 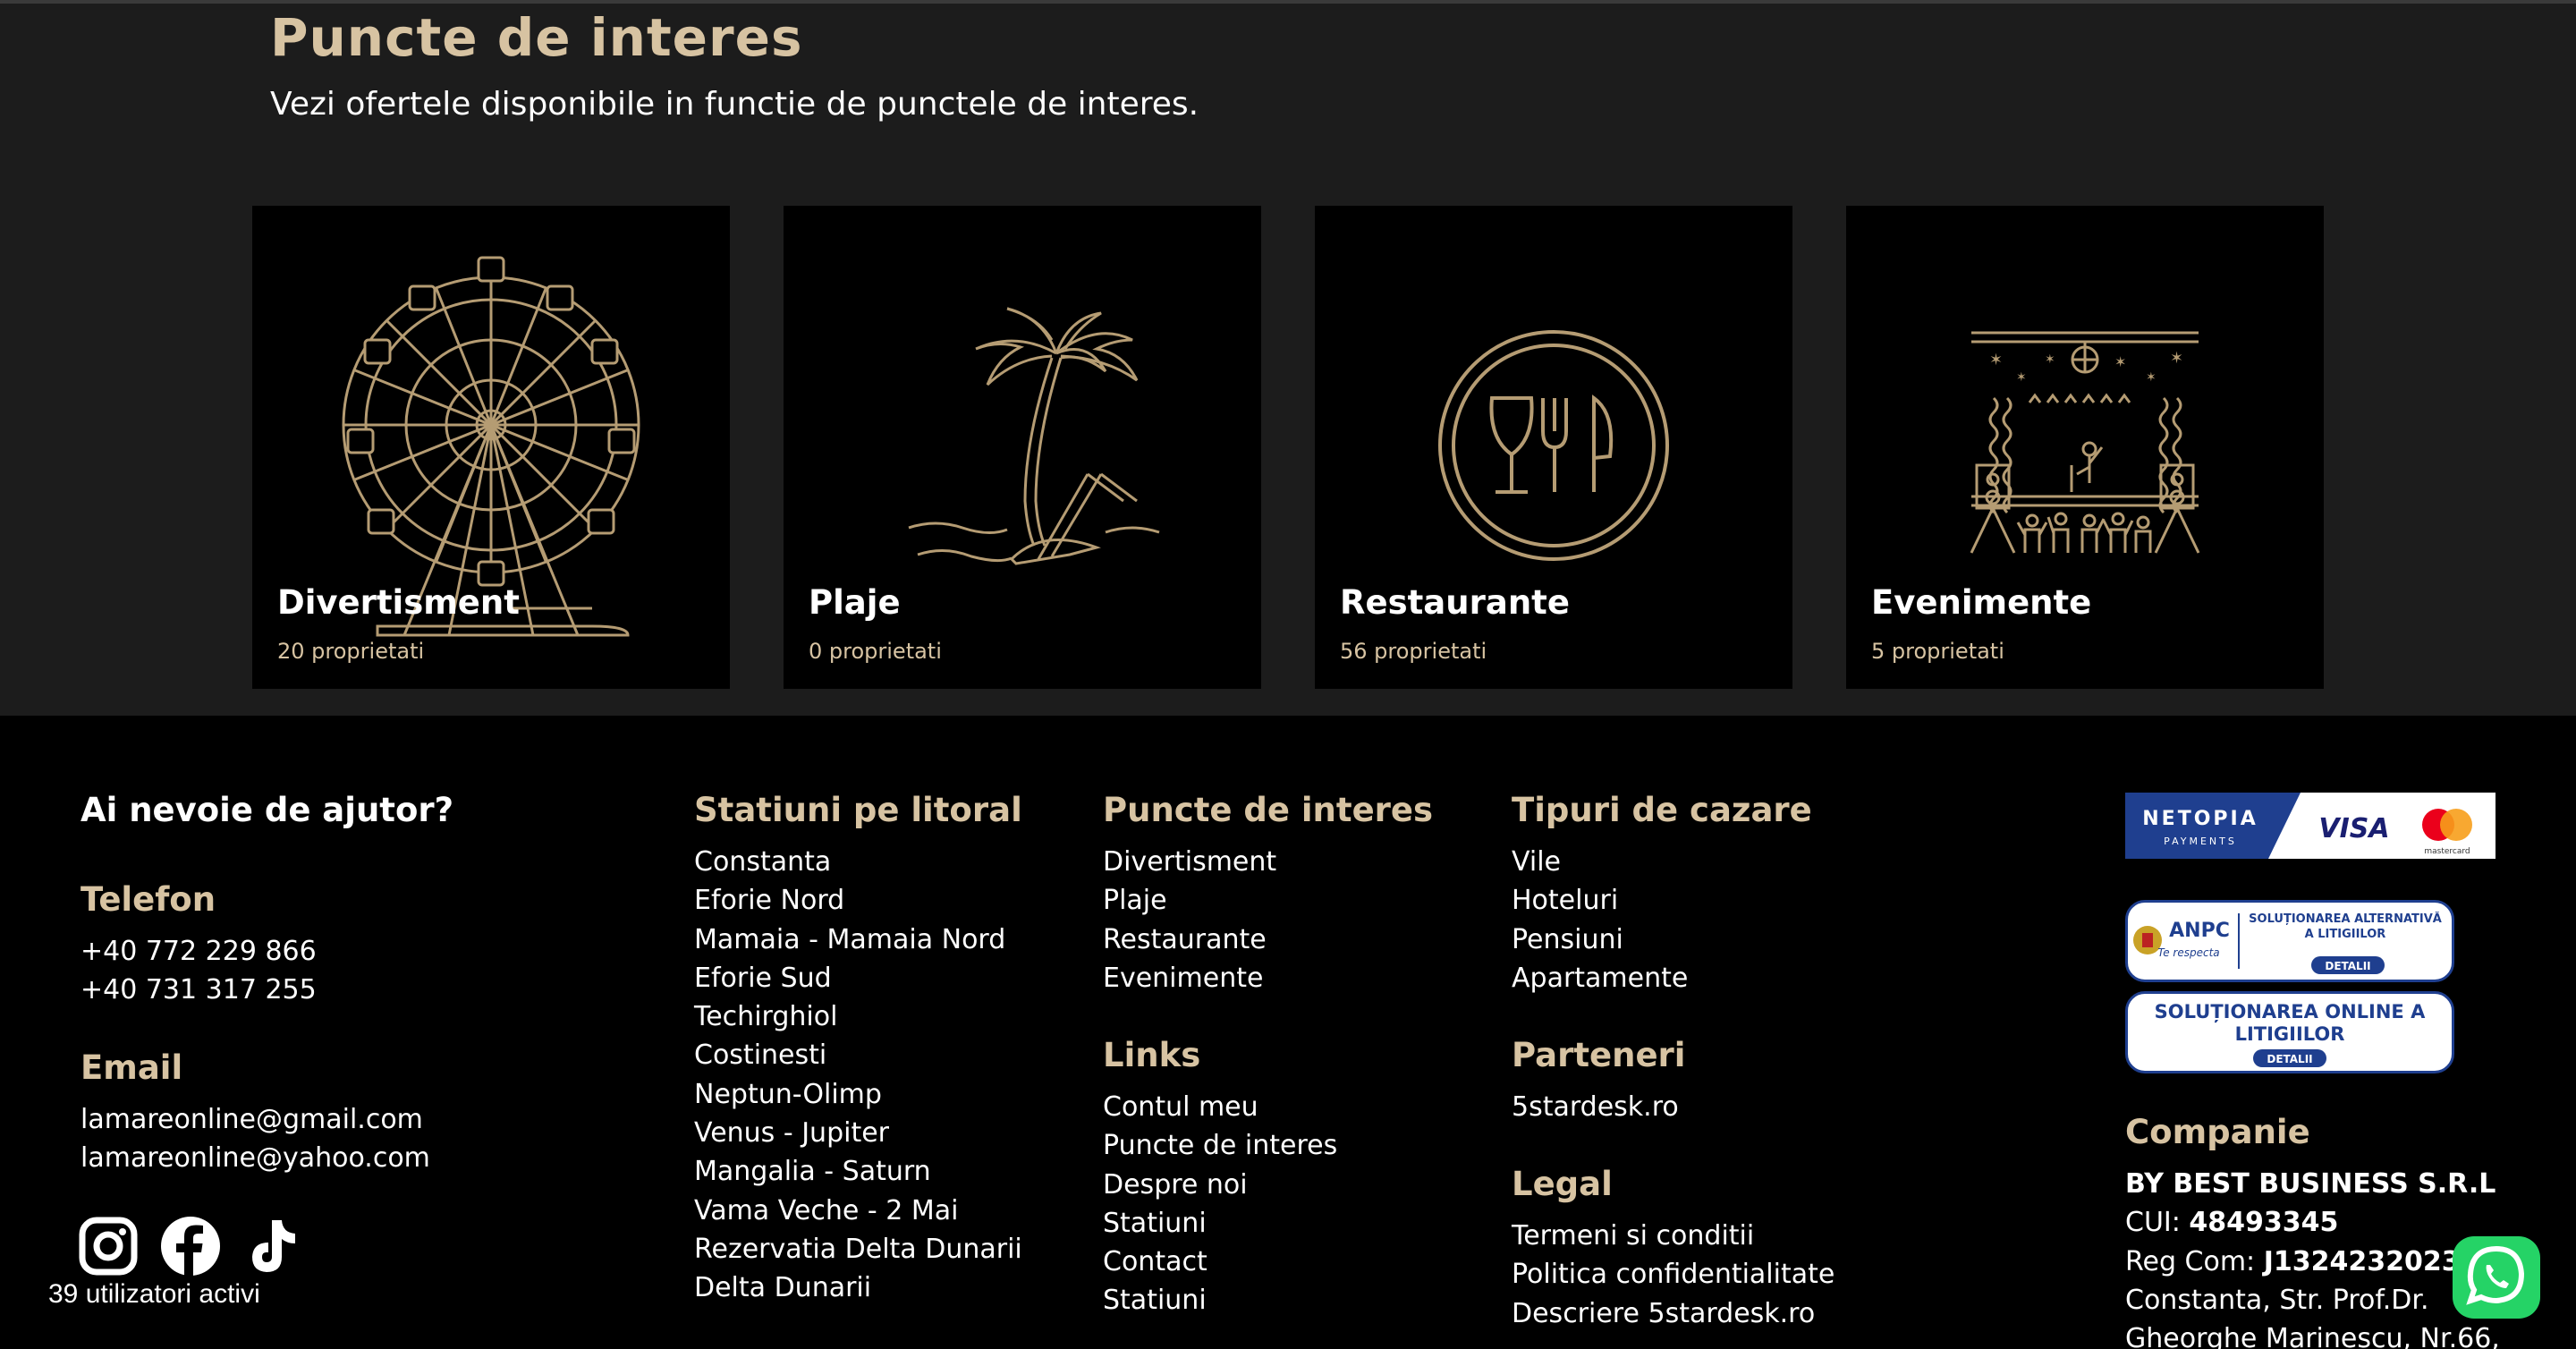 I want to click on lodging-list: Vile Hoteluri Pensiuni Apartamente, so click(x=1600, y=920).